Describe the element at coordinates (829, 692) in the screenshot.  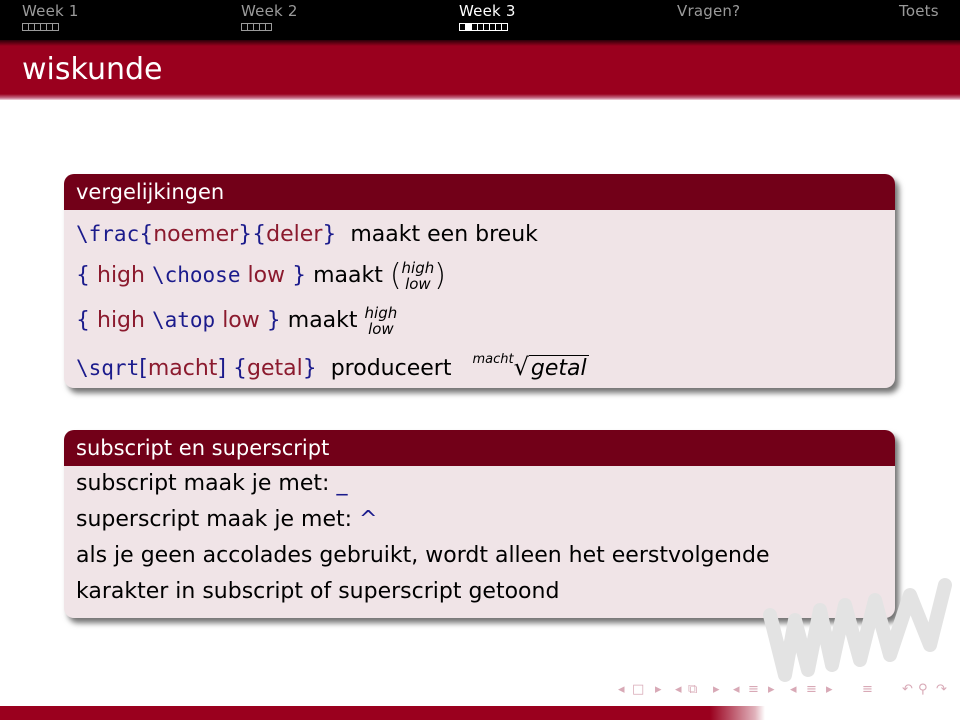
I see `next-subsection-button: ▸` at that location.